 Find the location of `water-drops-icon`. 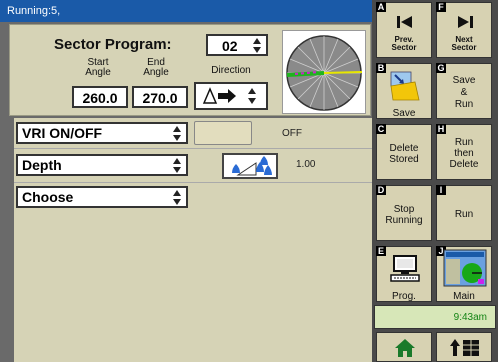

water-drops-icon is located at coordinates (252, 166).